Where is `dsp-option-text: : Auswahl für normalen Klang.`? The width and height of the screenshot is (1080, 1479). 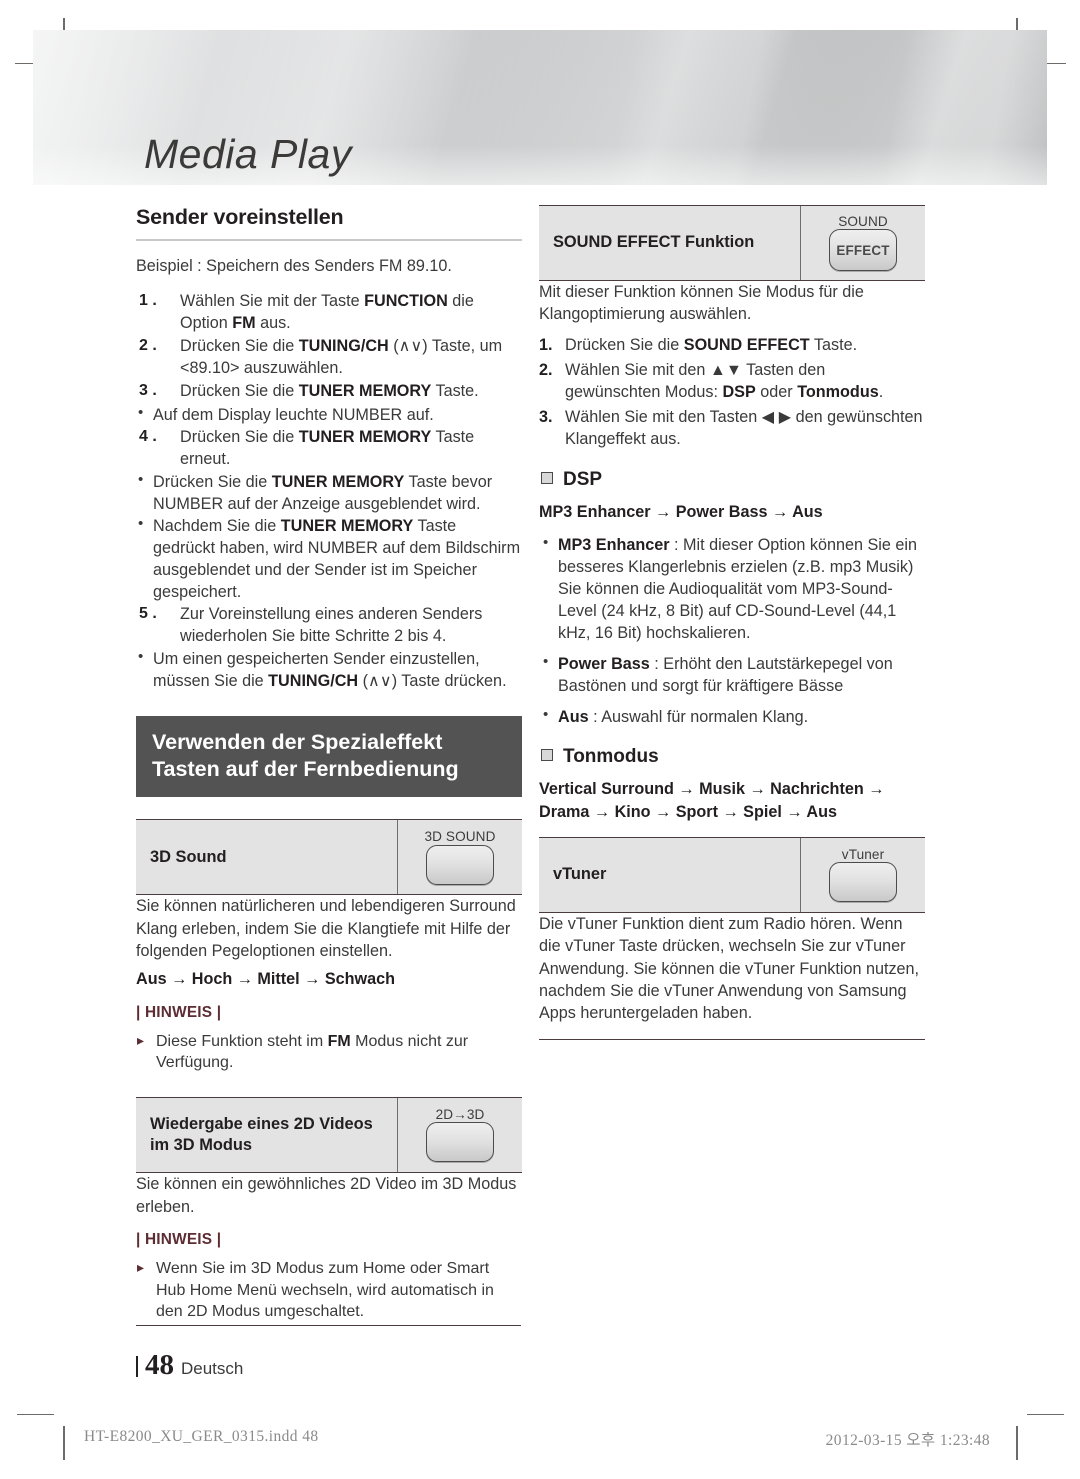 dsp-option-text: : Auswahl für normalen Klang. is located at coordinates (698, 717).